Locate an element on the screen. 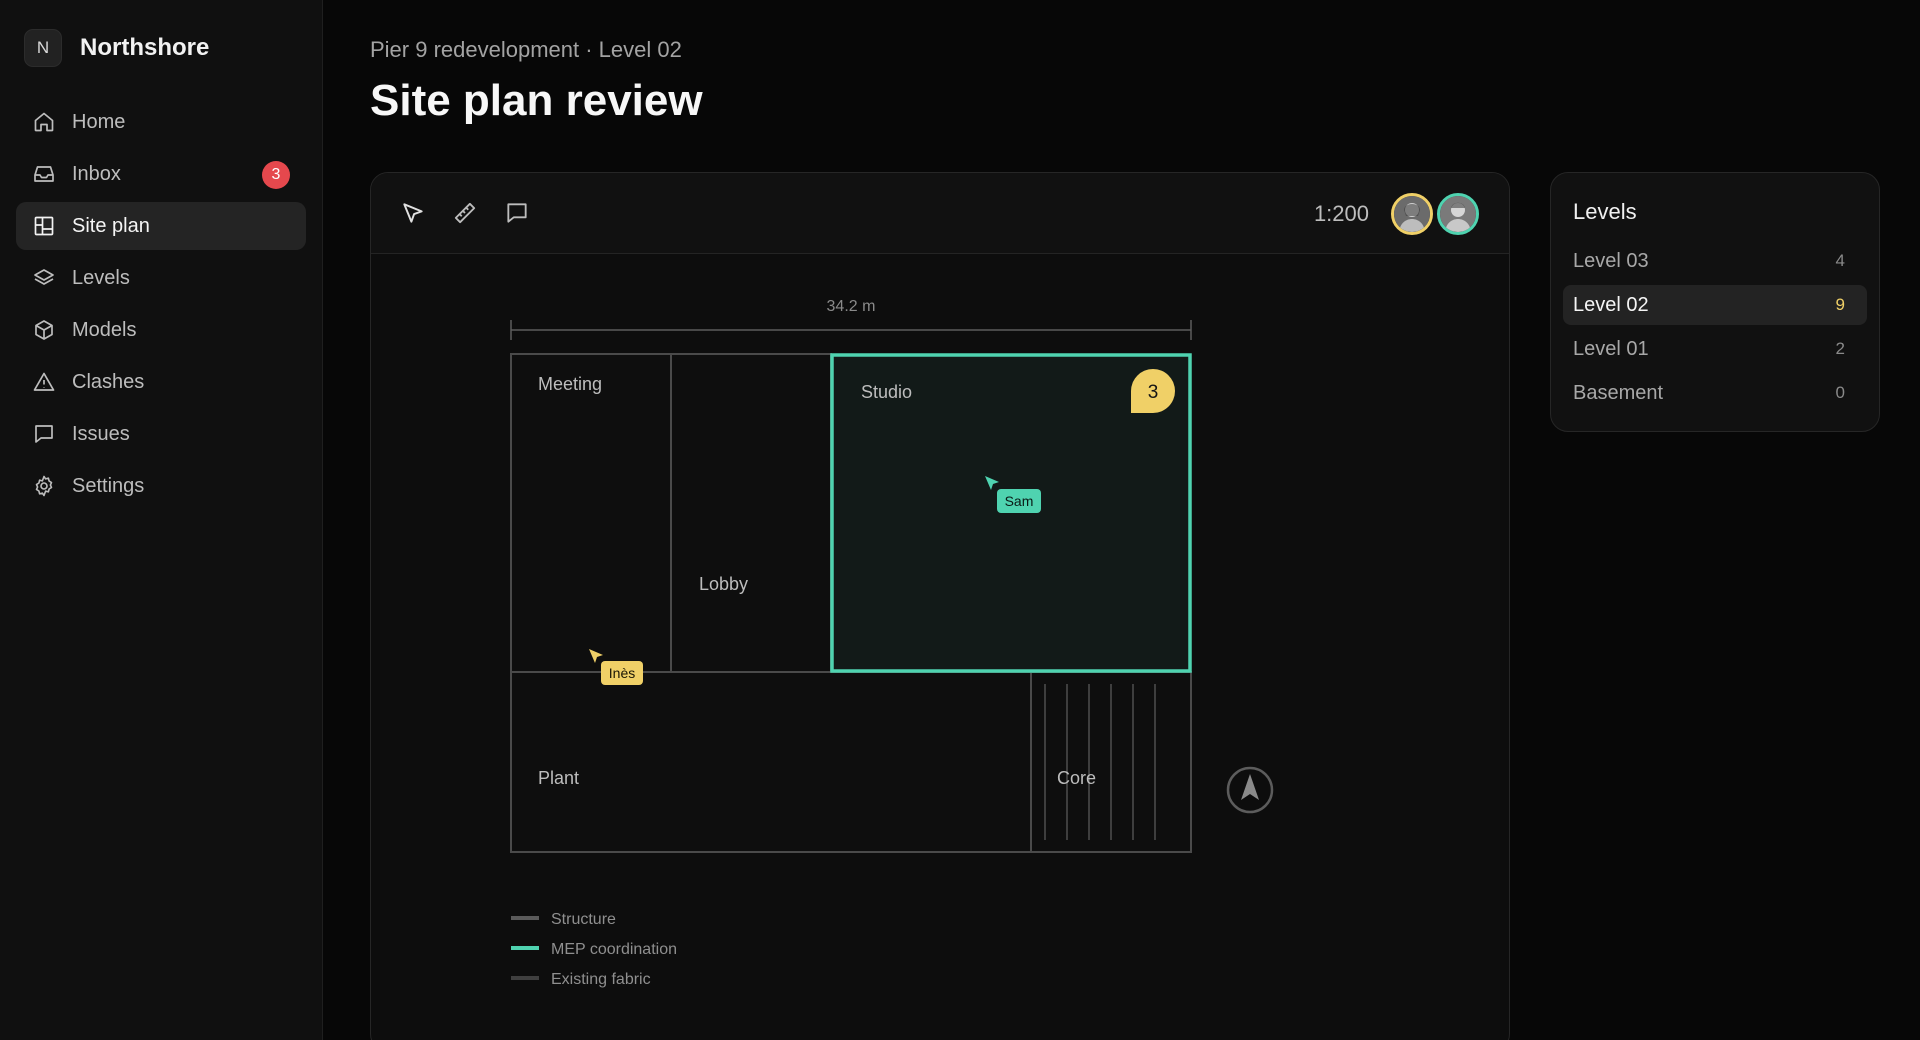 This screenshot has height=1040, width=1920. layers-icon is located at coordinates (44, 278).